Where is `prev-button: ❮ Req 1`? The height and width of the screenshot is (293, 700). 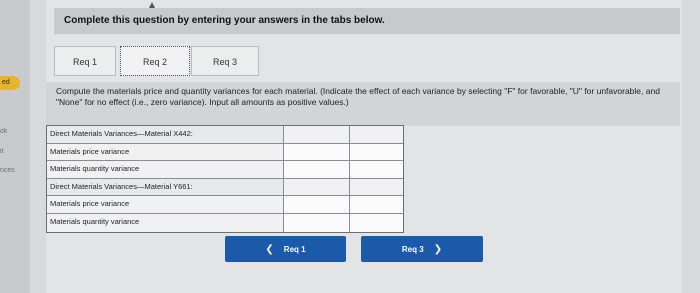 prev-button: ❮ Req 1 is located at coordinates (285, 249).